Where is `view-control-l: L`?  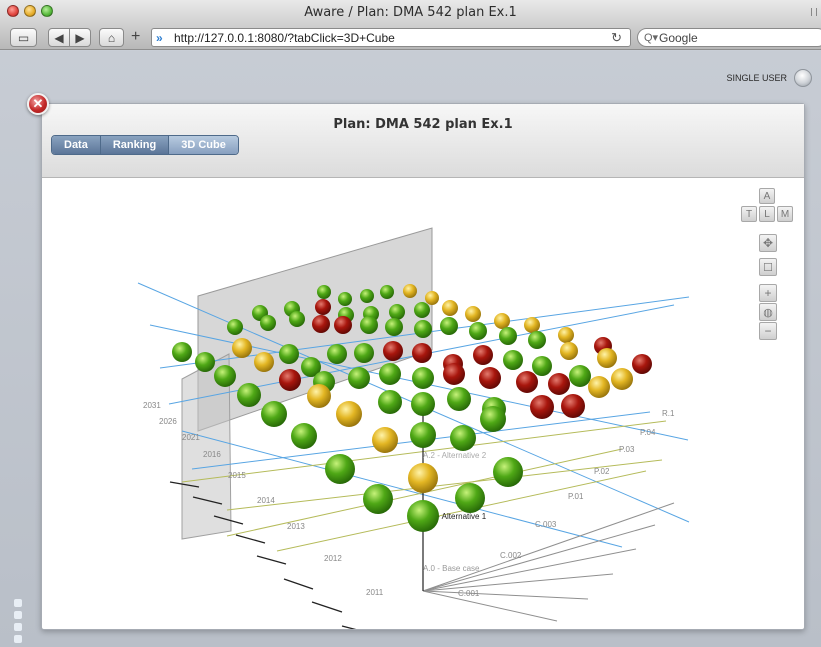
view-control-l: L is located at coordinates (767, 214).